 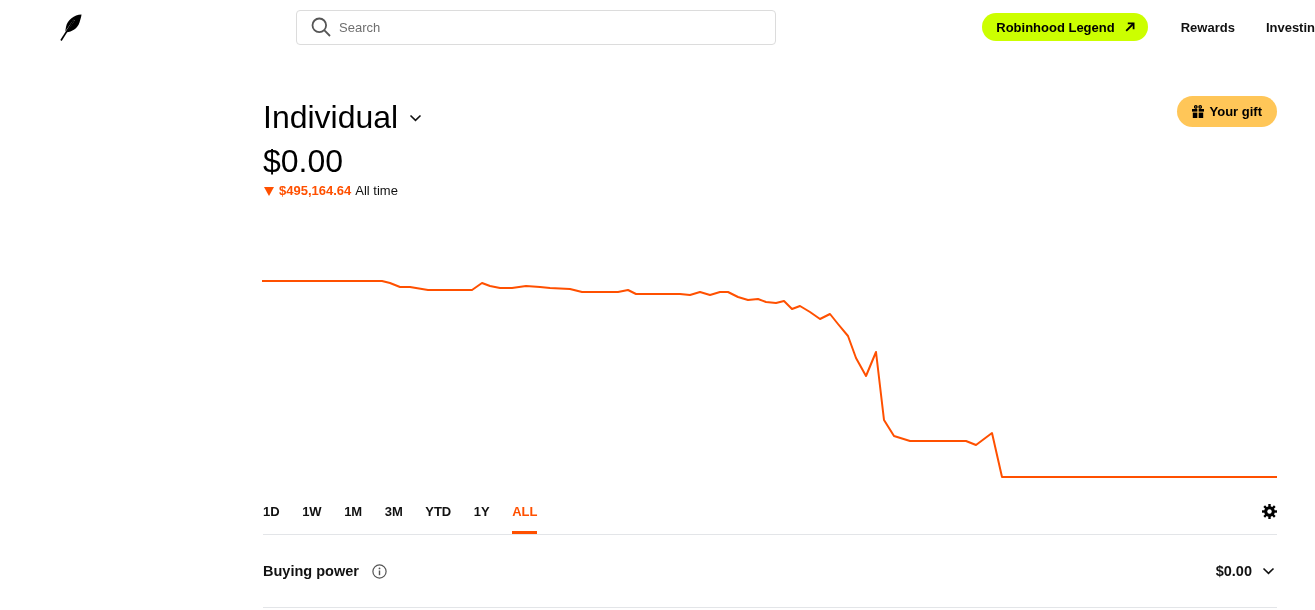 What do you see at coordinates (438, 509) in the screenshot?
I see `range-tab: YTD` at bounding box center [438, 509].